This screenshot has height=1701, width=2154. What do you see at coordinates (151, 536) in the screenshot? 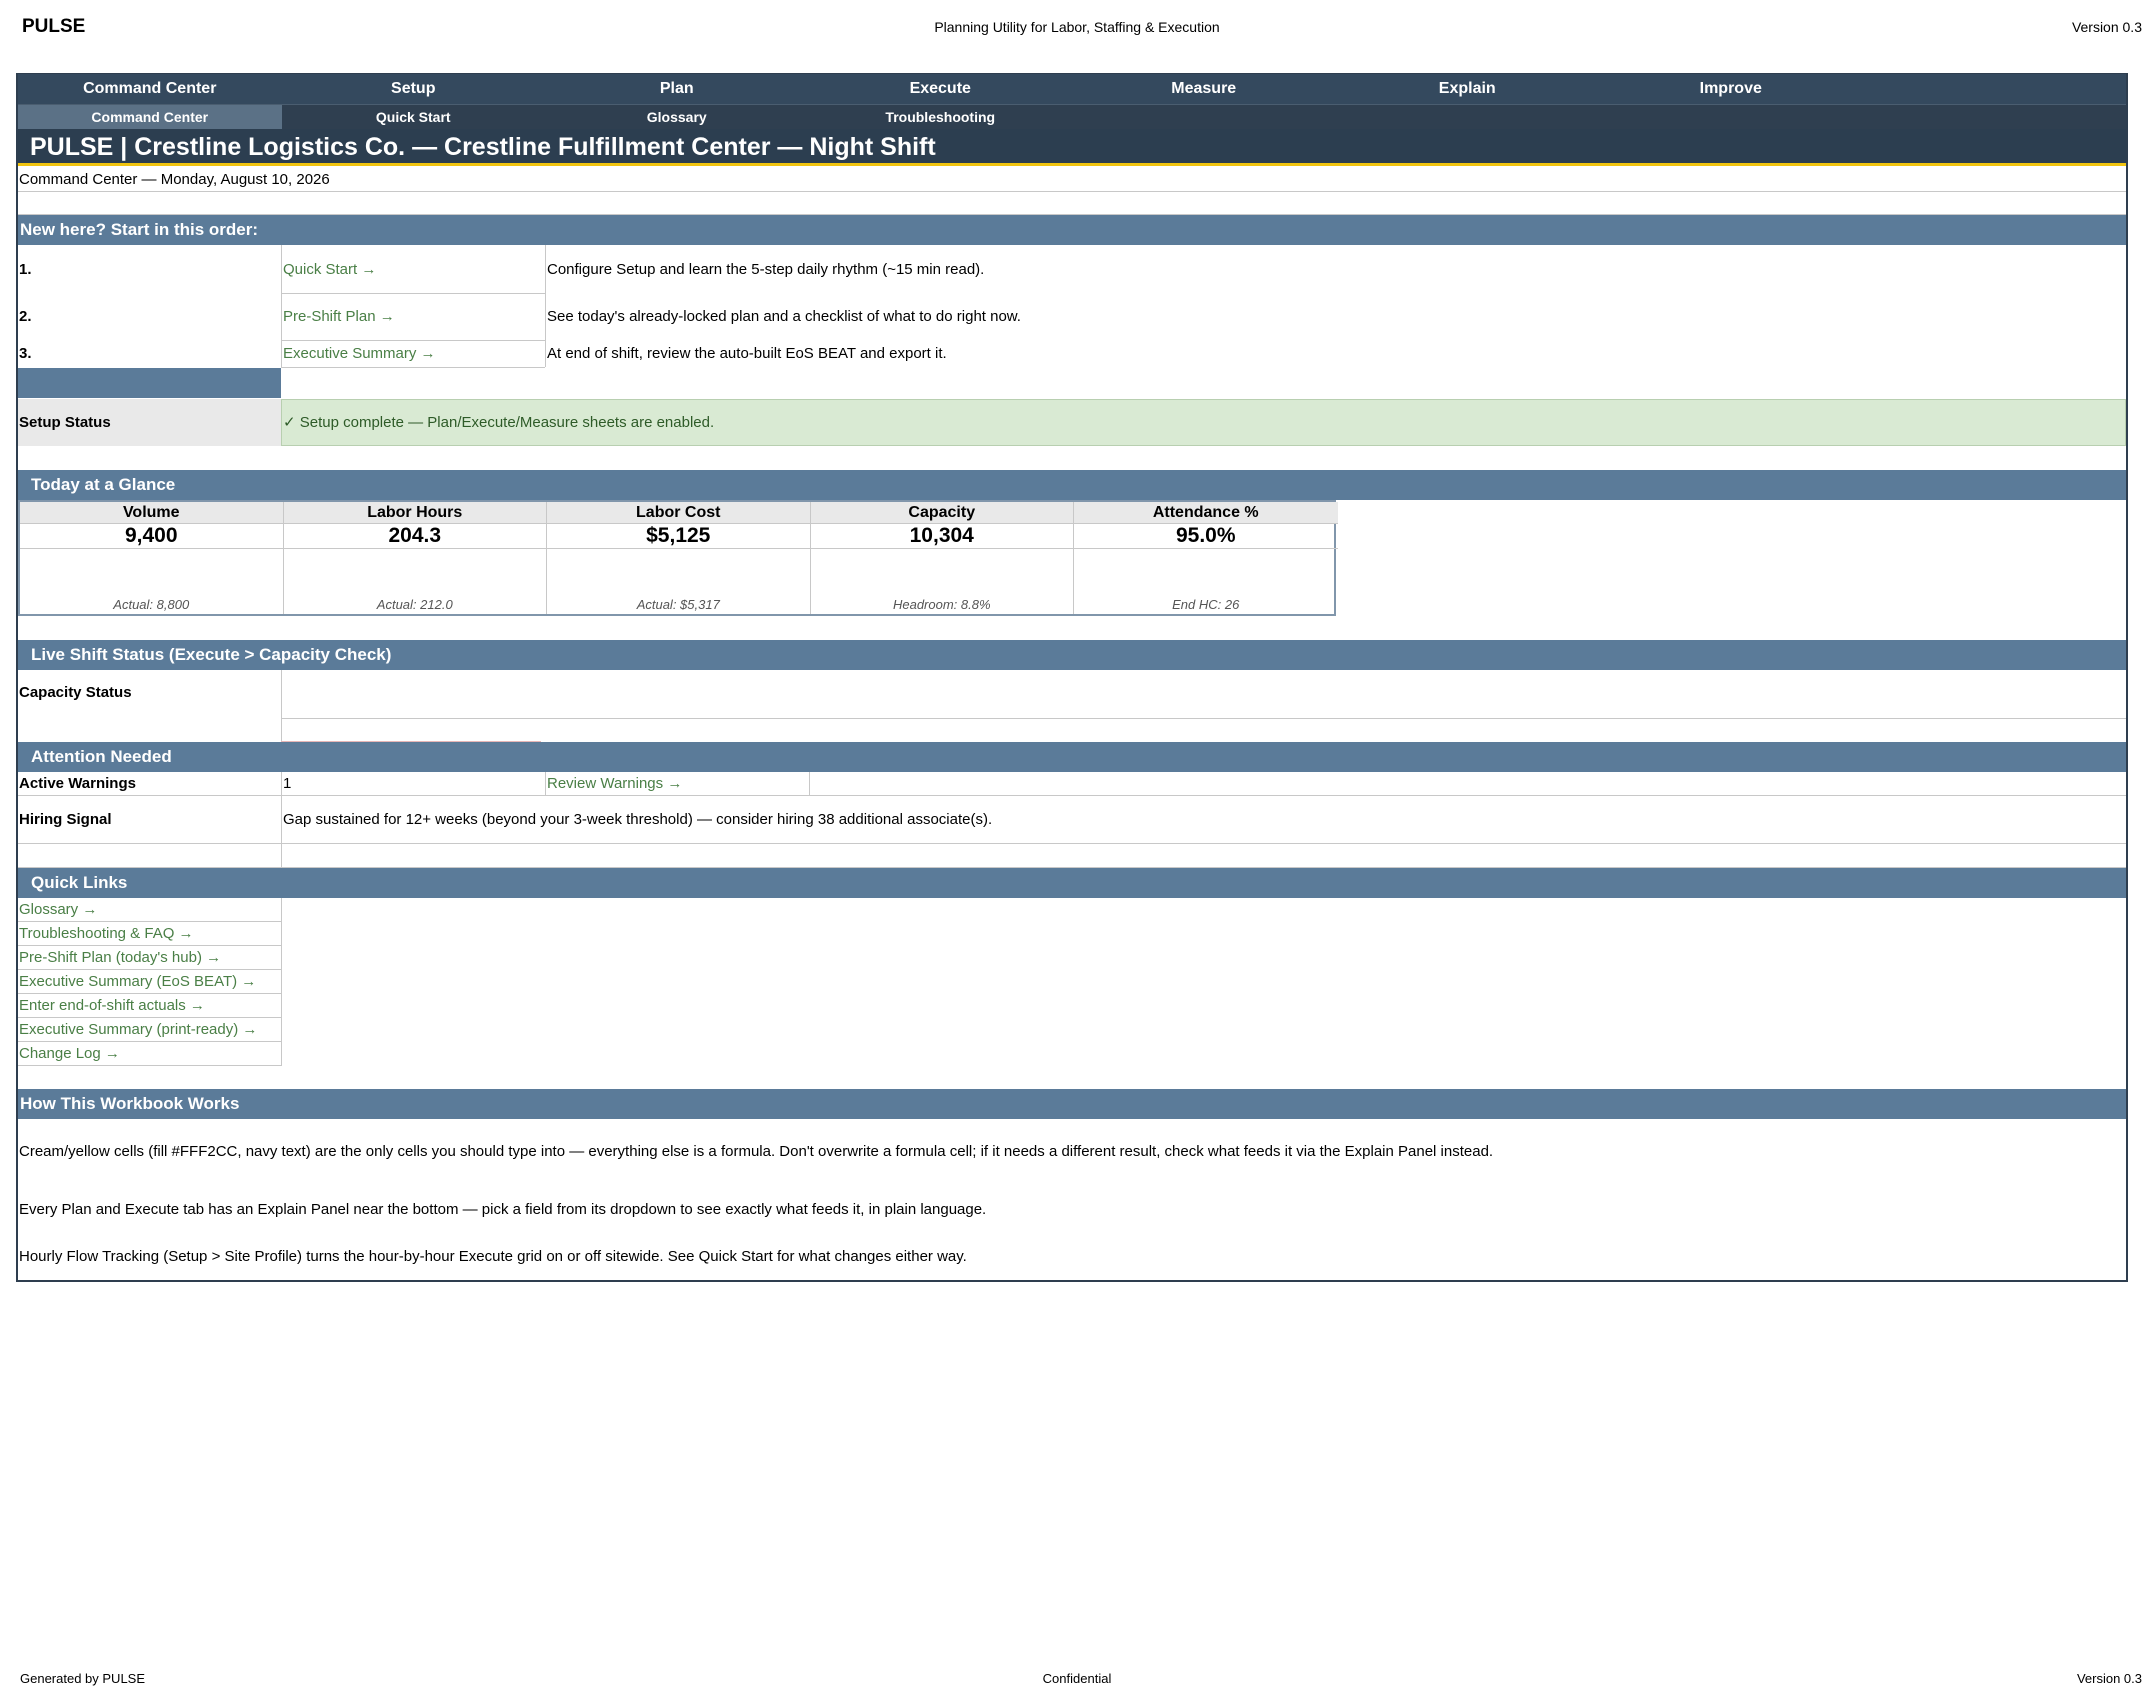
I see `kpi-value: 9,400` at bounding box center [151, 536].